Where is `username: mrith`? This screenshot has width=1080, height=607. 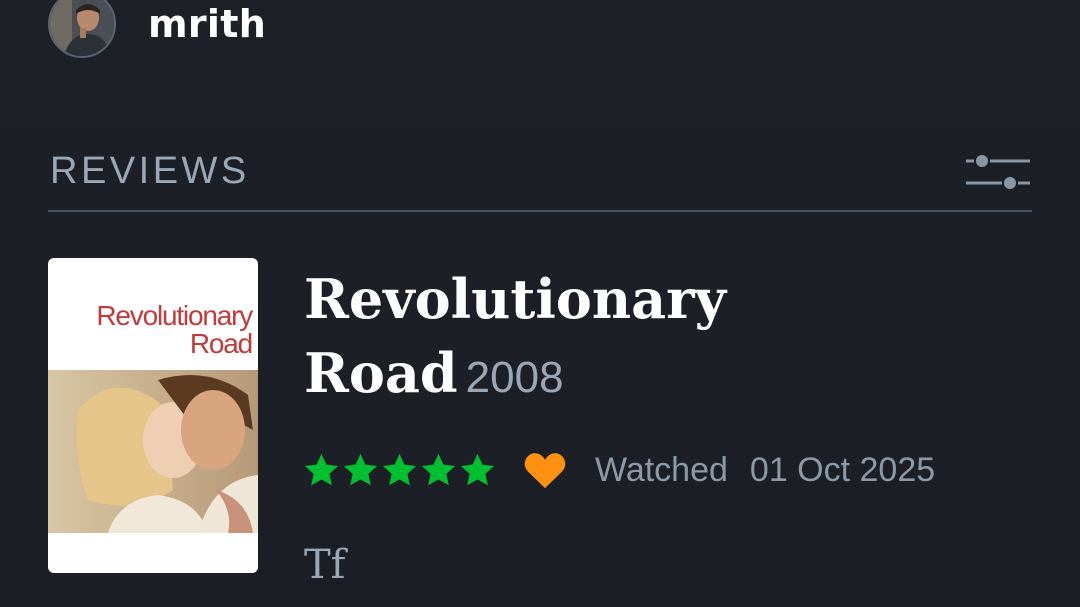
username: mrith is located at coordinates (207, 24).